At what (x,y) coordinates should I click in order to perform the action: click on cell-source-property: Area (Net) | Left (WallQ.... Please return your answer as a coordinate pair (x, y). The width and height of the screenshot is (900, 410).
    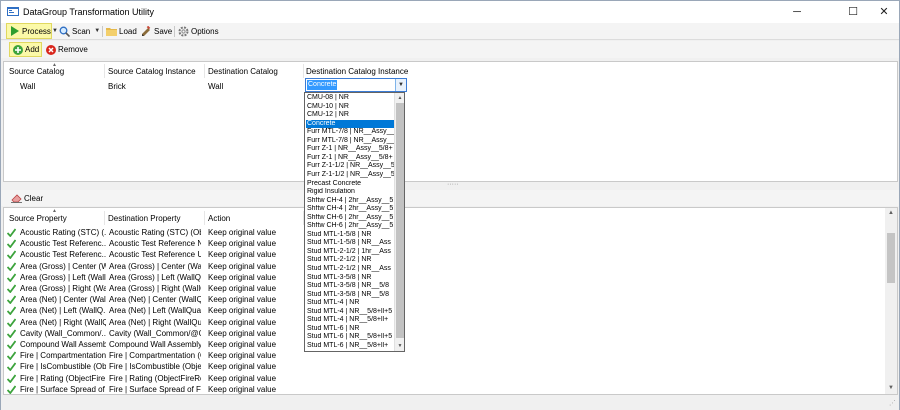
    Looking at the image, I should click on (63, 310).